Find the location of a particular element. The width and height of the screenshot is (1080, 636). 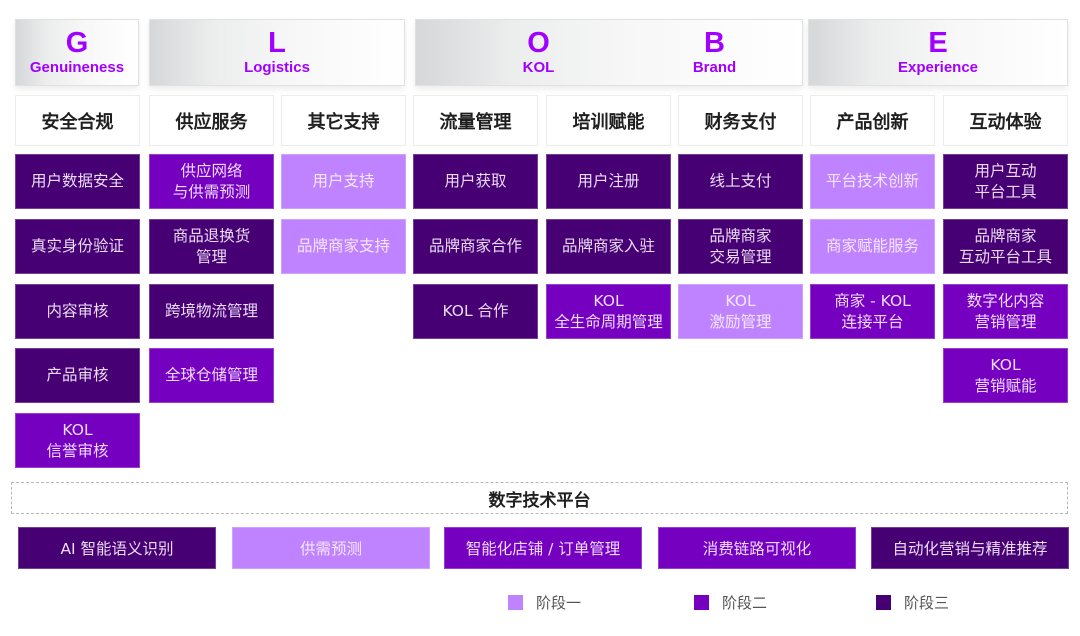

capability-cell: 全球仓储管理 is located at coordinates (211, 375).